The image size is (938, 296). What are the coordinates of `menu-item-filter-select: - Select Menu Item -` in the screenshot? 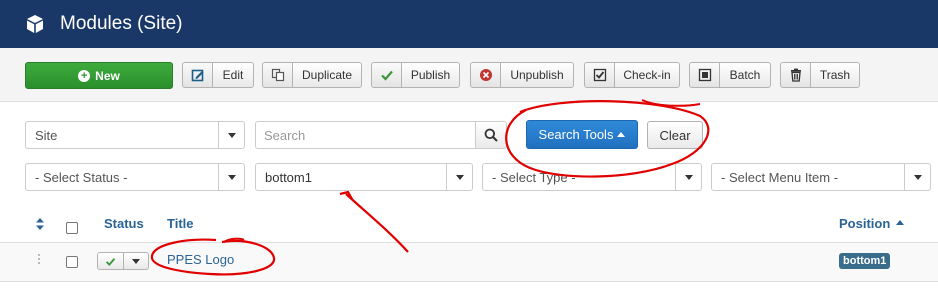 It's located at (821, 177).